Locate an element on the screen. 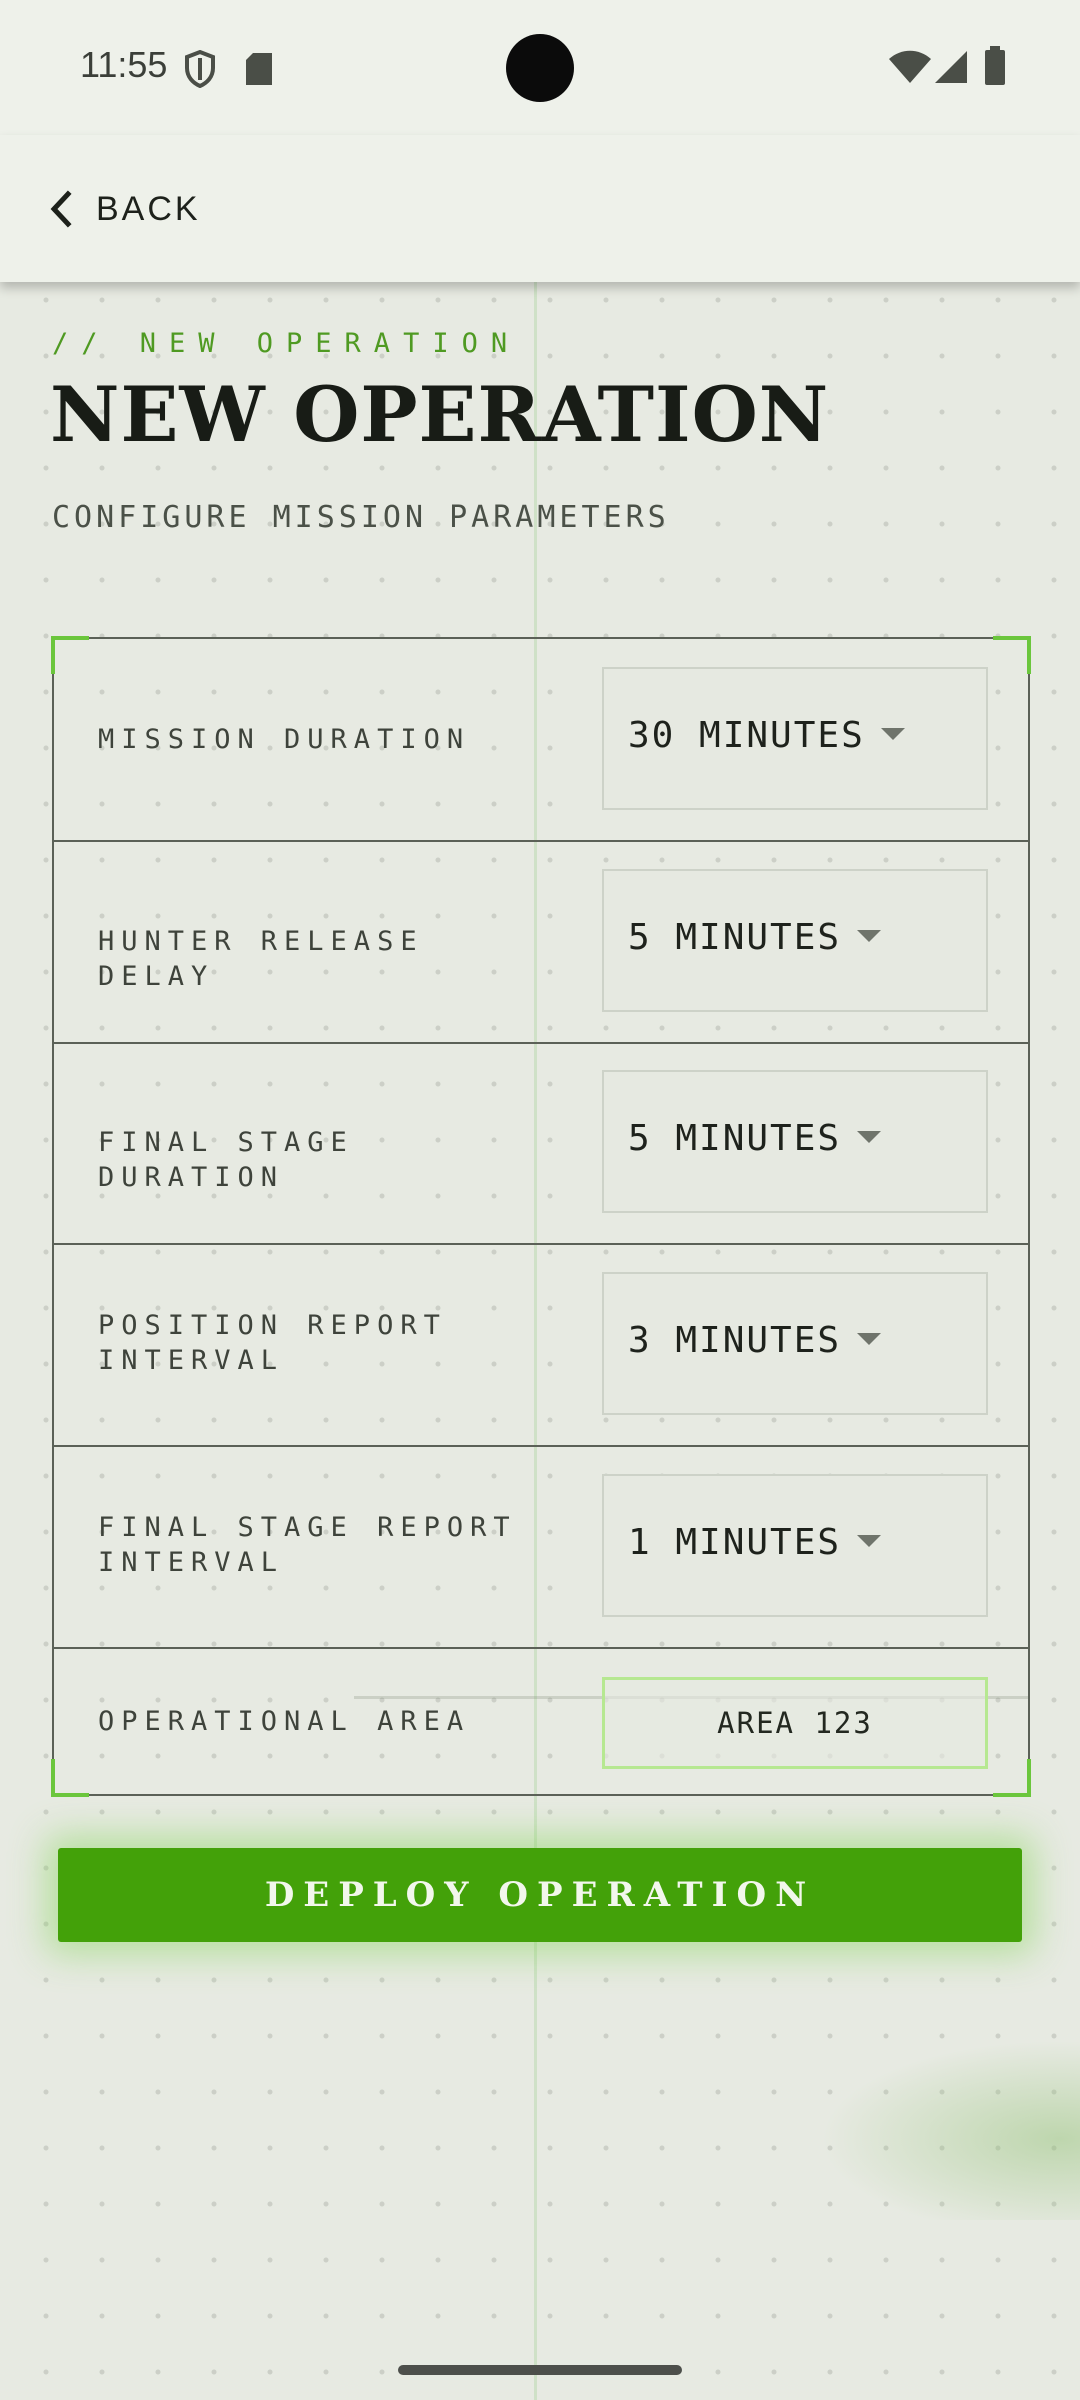 The height and width of the screenshot is (2400, 1080). final-stage-duration-select: 5 MINUTES is located at coordinates (795, 1141).